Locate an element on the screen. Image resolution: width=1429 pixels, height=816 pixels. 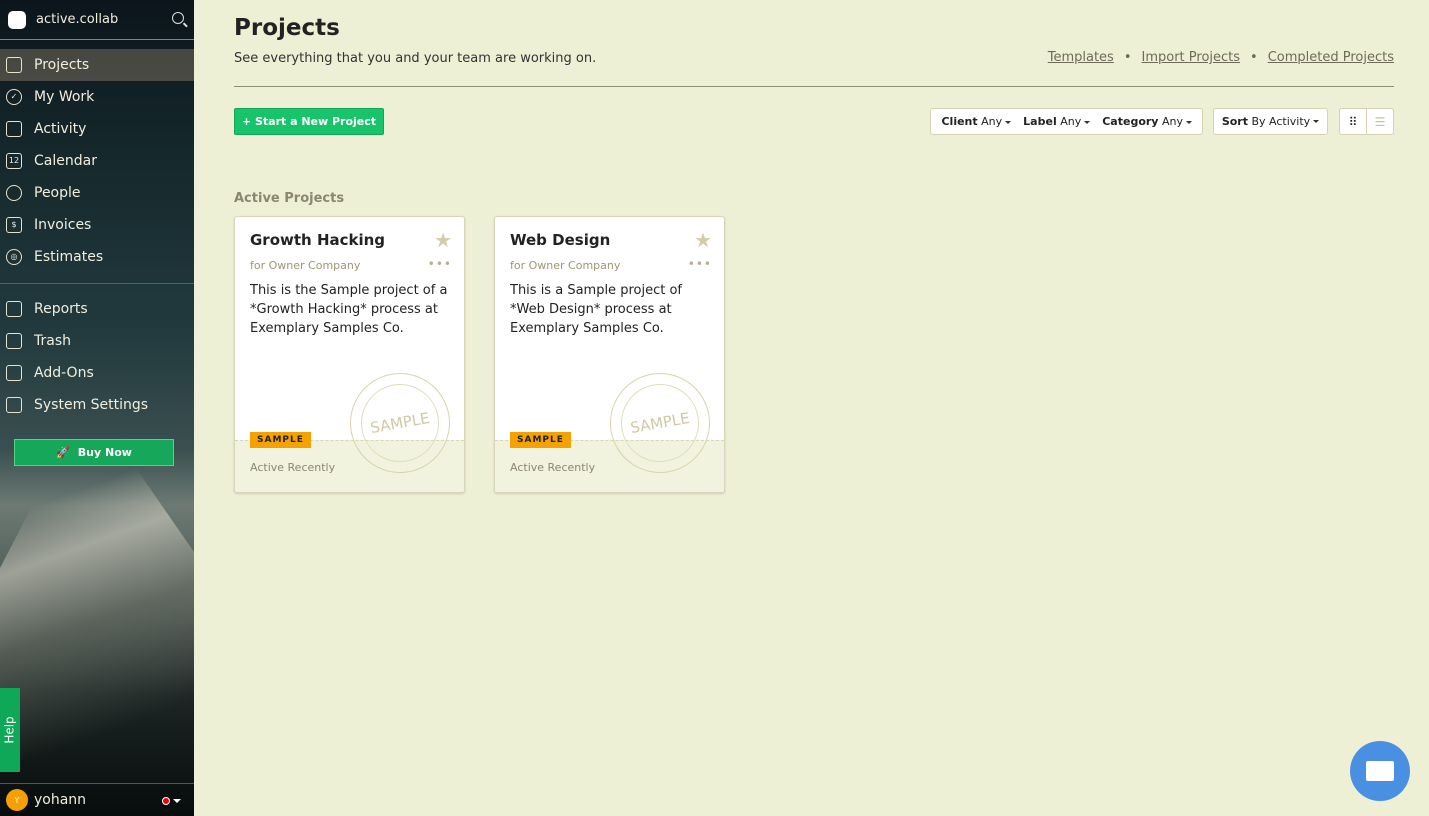
sidebar-item-label: Trash is located at coordinates (52, 341).